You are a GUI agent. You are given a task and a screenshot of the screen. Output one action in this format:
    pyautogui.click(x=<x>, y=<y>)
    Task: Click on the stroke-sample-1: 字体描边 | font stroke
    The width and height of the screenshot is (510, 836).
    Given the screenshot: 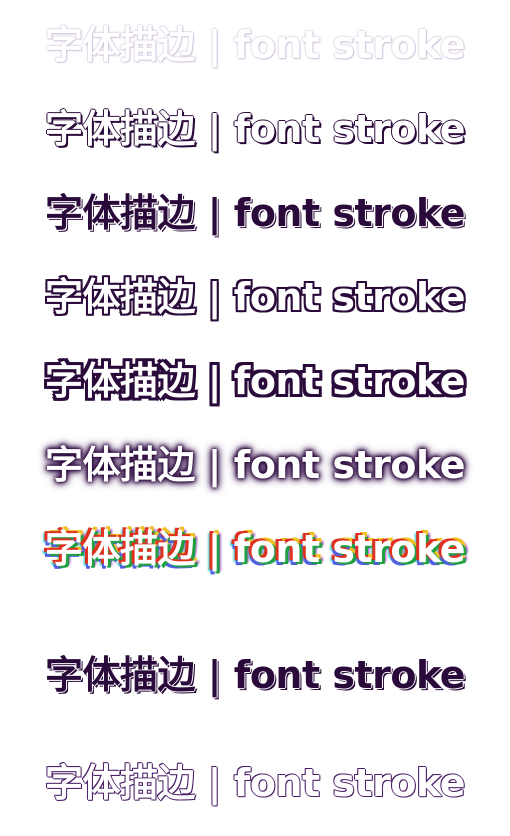 What is the action you would take?
    pyautogui.click(x=255, y=45)
    